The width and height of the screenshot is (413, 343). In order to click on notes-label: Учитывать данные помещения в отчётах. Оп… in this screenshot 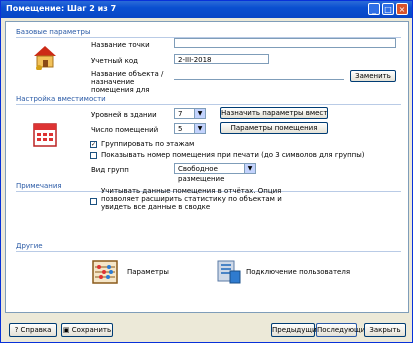, I will do `click(191, 199)`.